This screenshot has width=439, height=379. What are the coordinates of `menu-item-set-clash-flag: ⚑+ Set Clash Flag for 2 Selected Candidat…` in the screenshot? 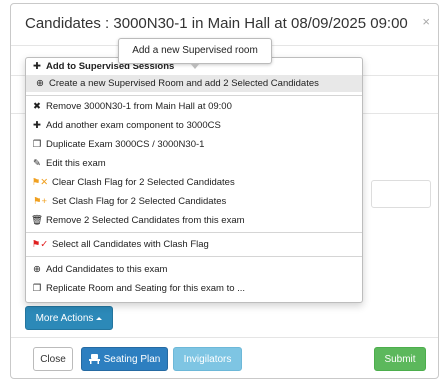 It's located at (194, 201).